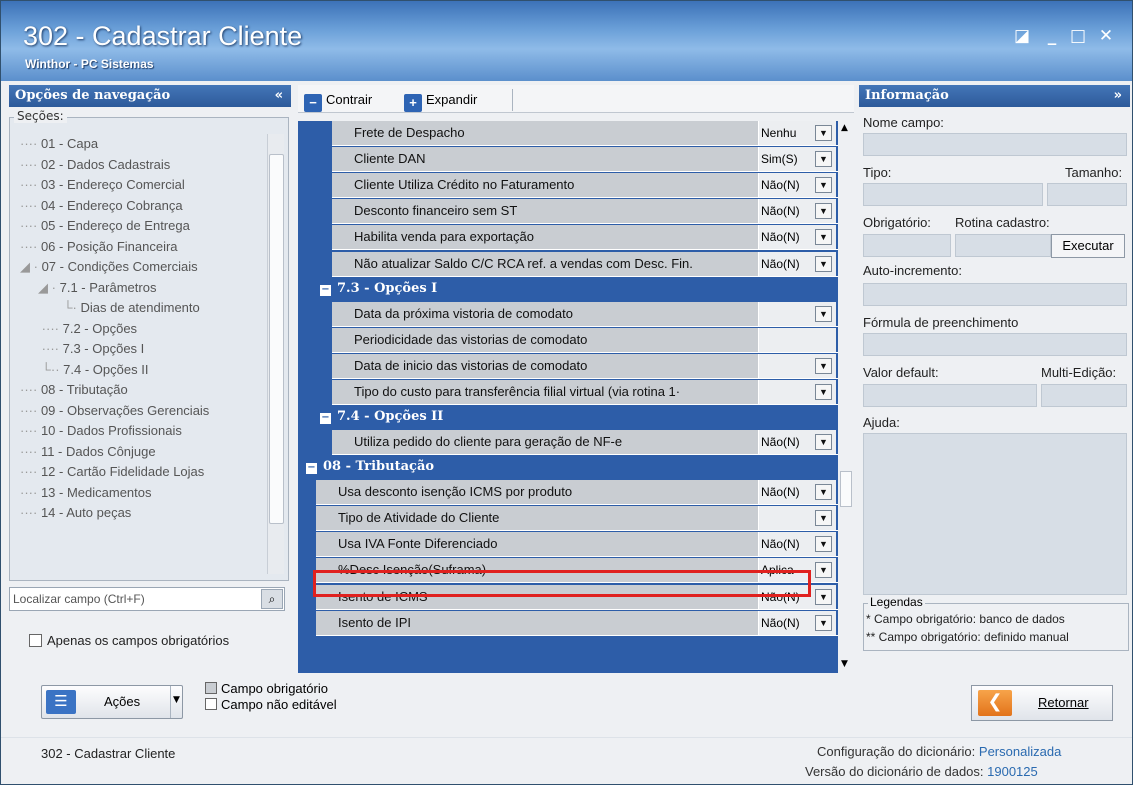 Image resolution: width=1133 pixels, height=785 pixels. I want to click on actions-button: ☰ Ações ▼, so click(112, 702).